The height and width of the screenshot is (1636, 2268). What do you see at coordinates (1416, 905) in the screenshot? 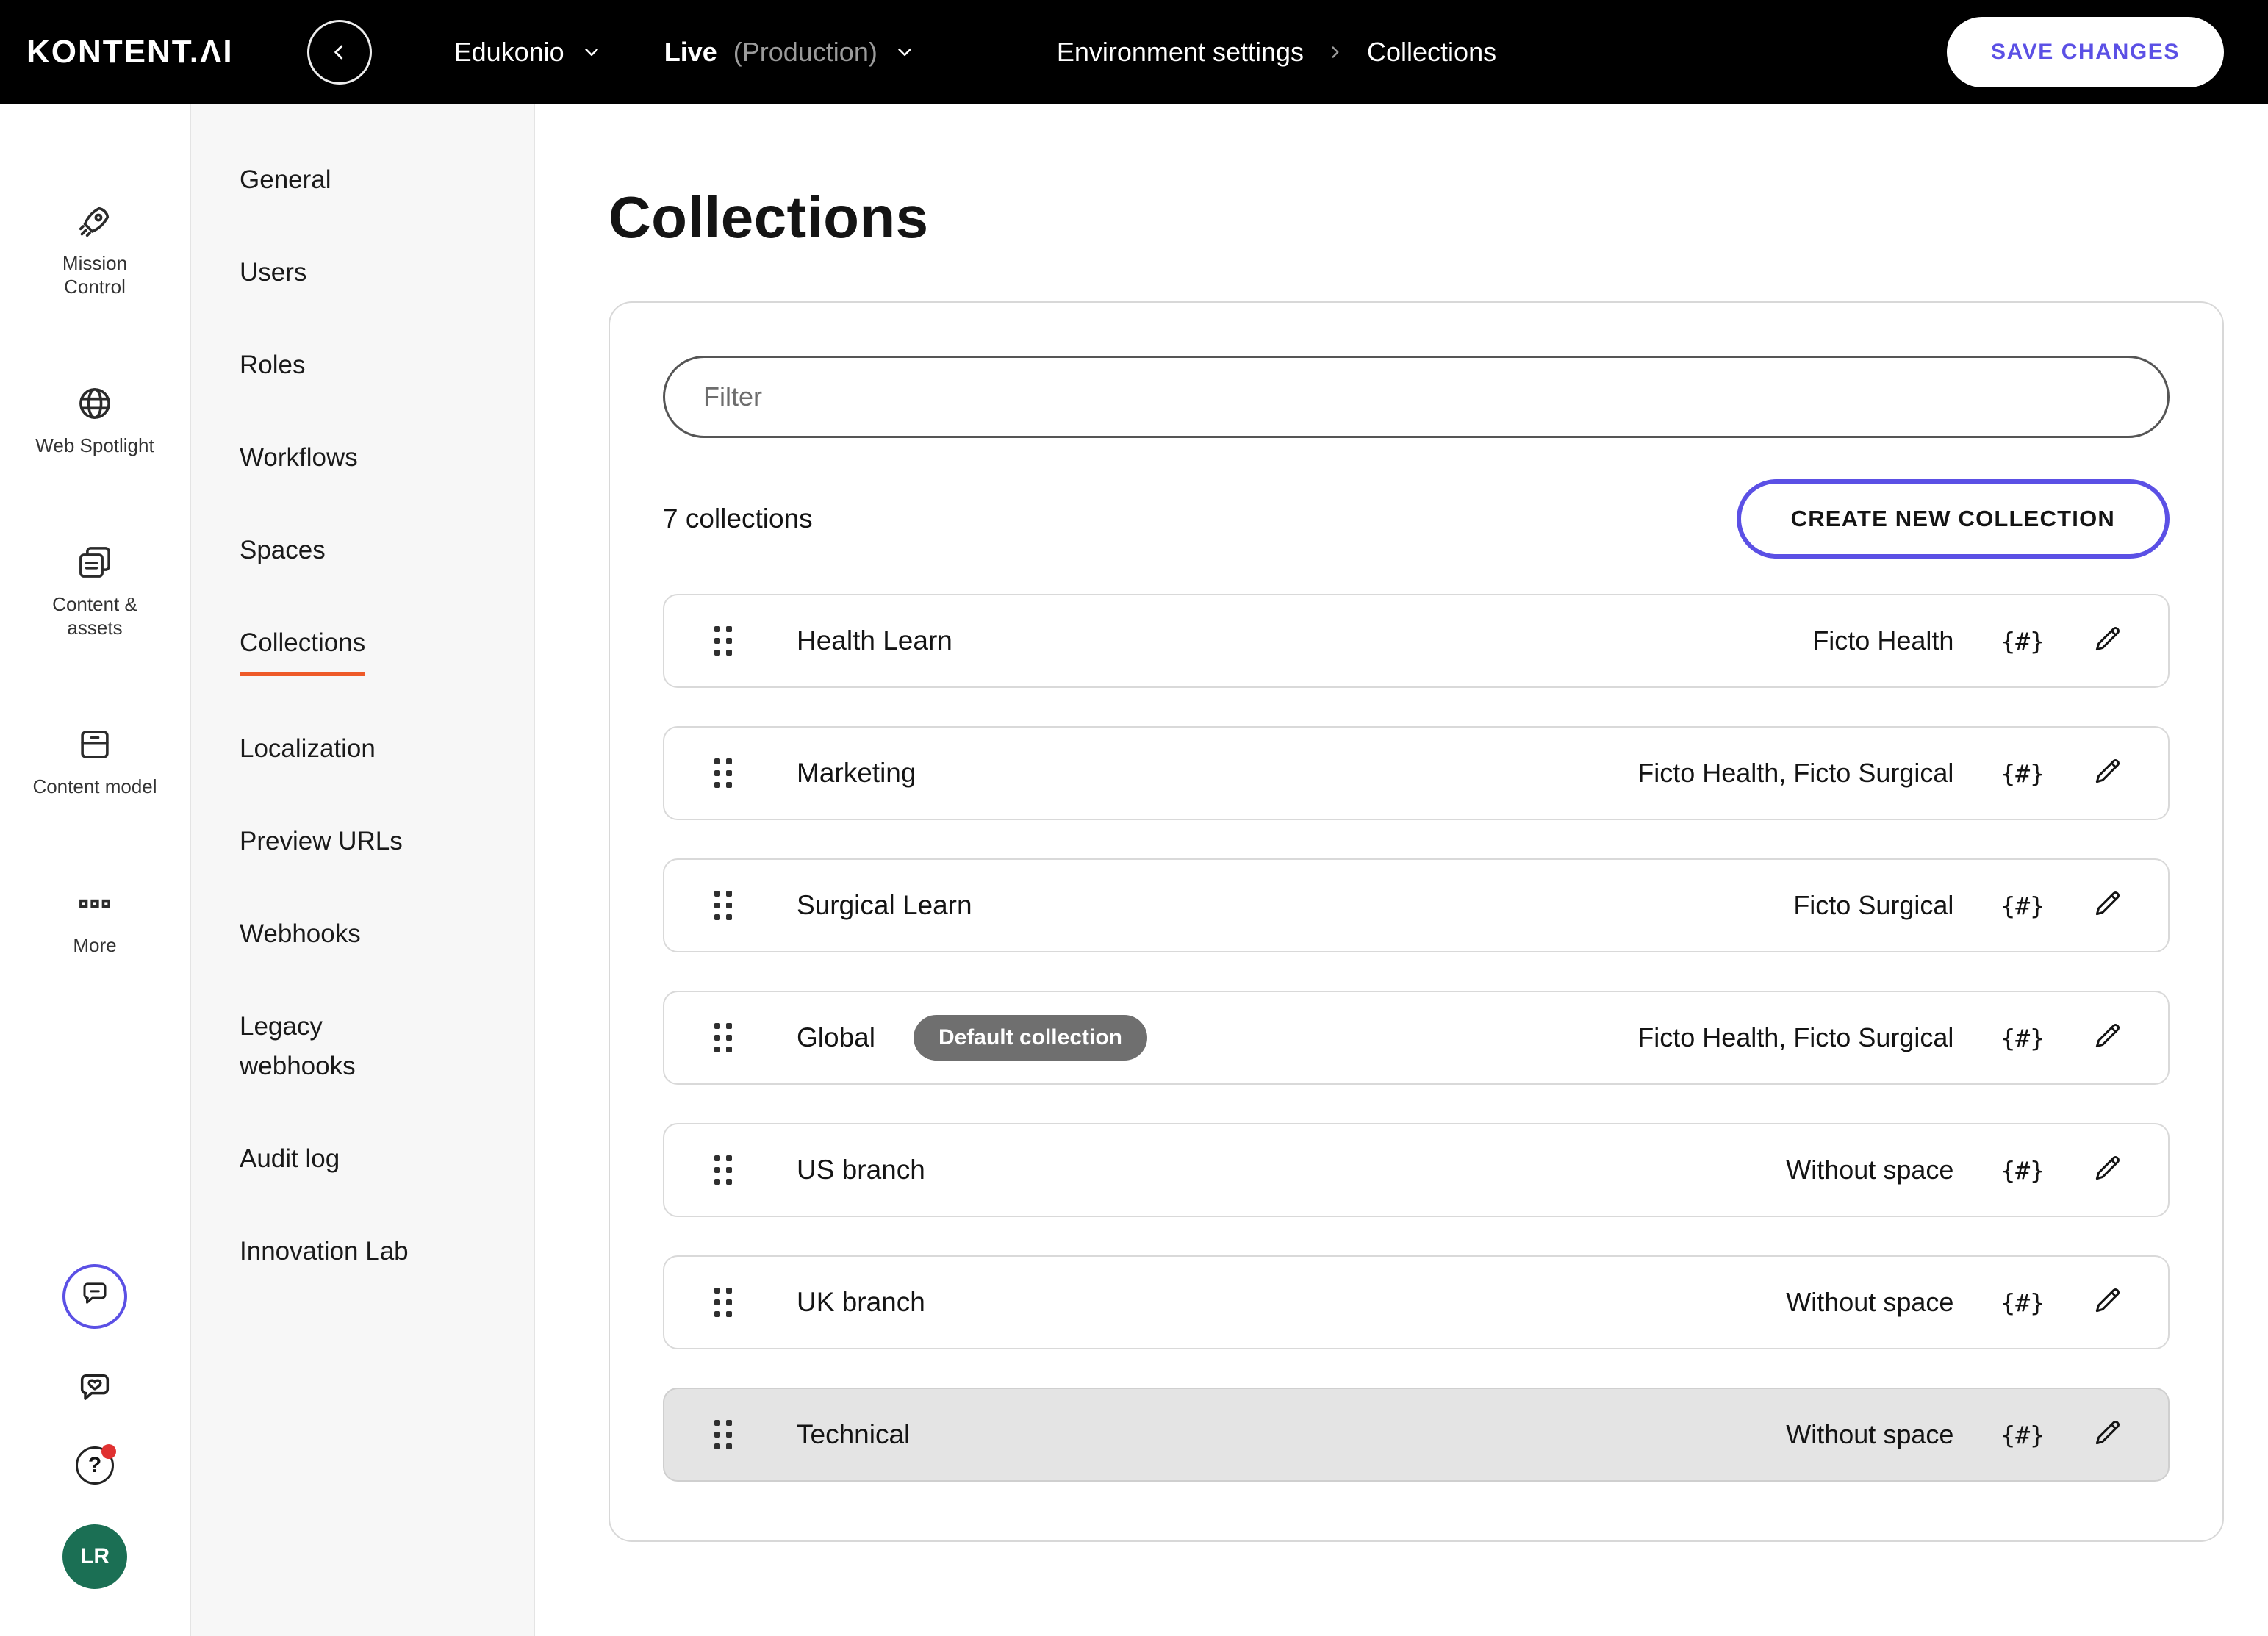
I see `collection-row: Surgical Learn Ficto Surgical {#}` at bounding box center [1416, 905].